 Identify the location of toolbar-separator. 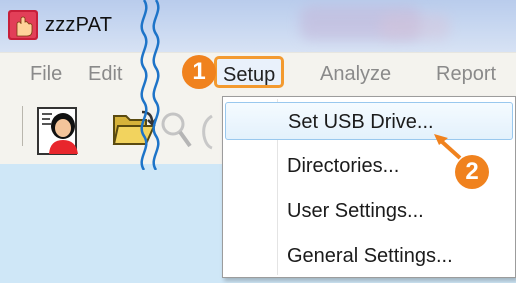
(22, 126).